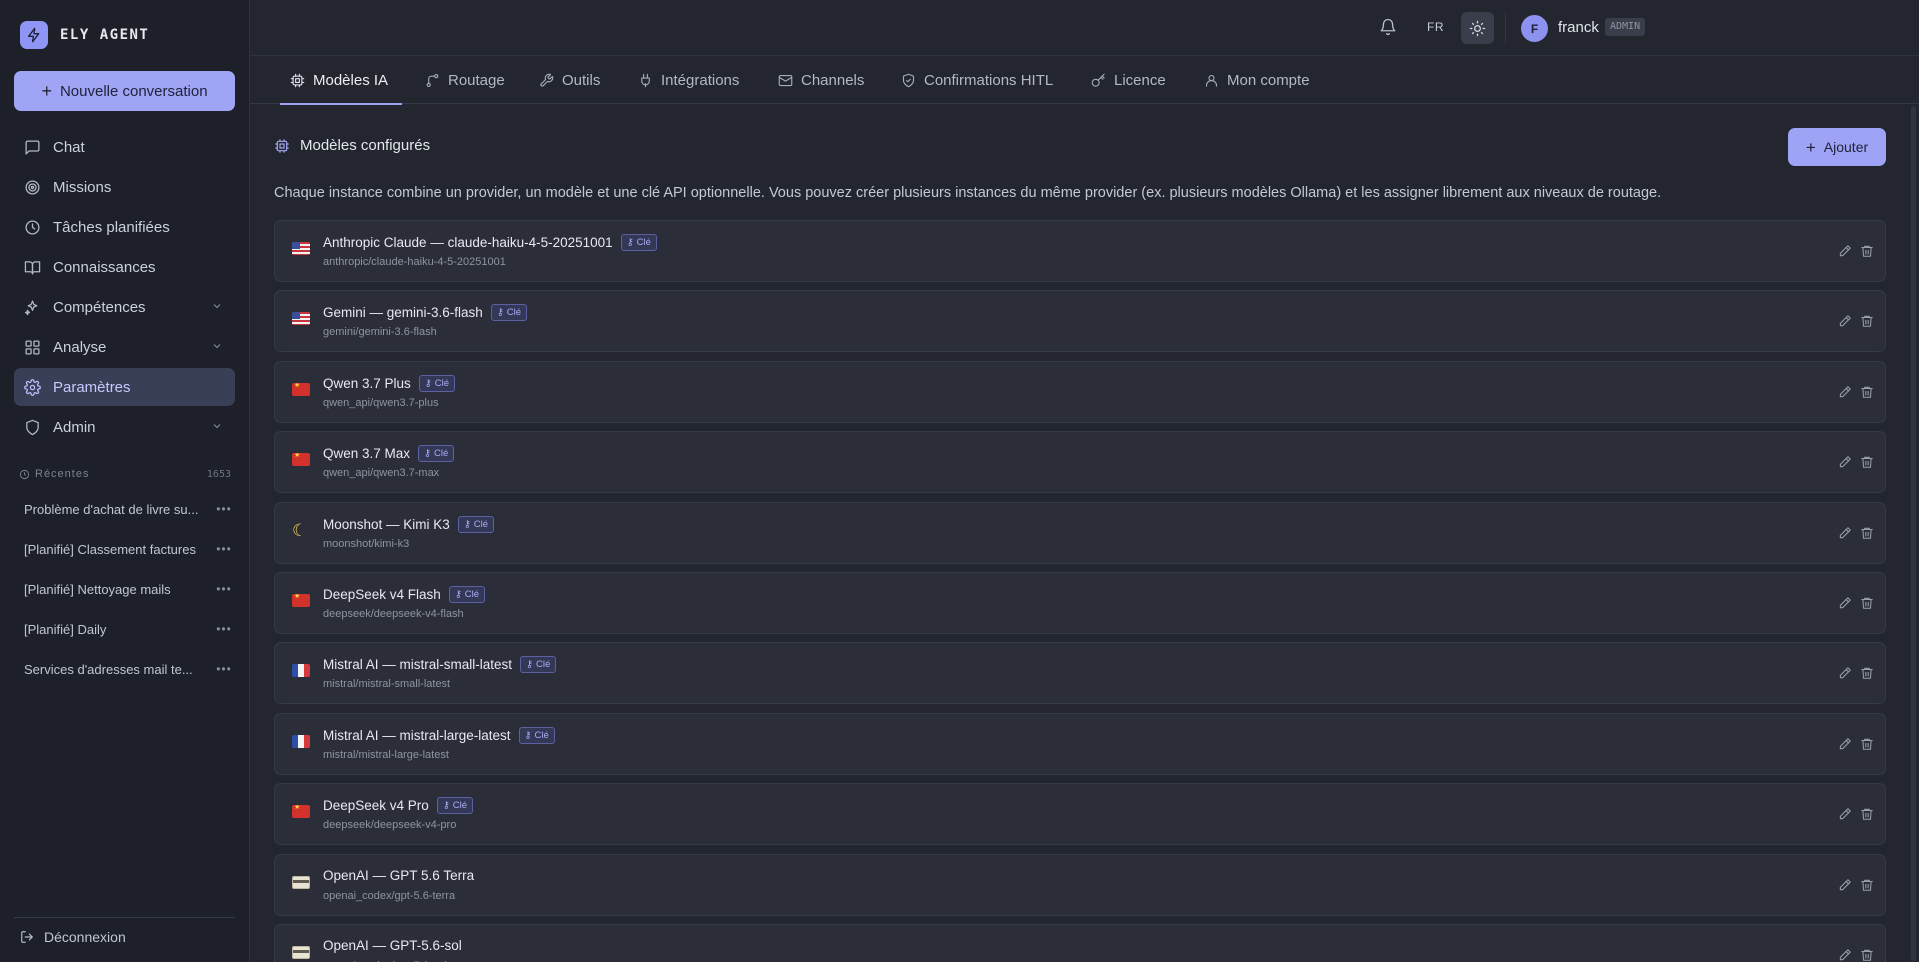 The width and height of the screenshot is (1919, 962). Describe the element at coordinates (1435, 27) in the screenshot. I see `language-switch: FR` at that location.